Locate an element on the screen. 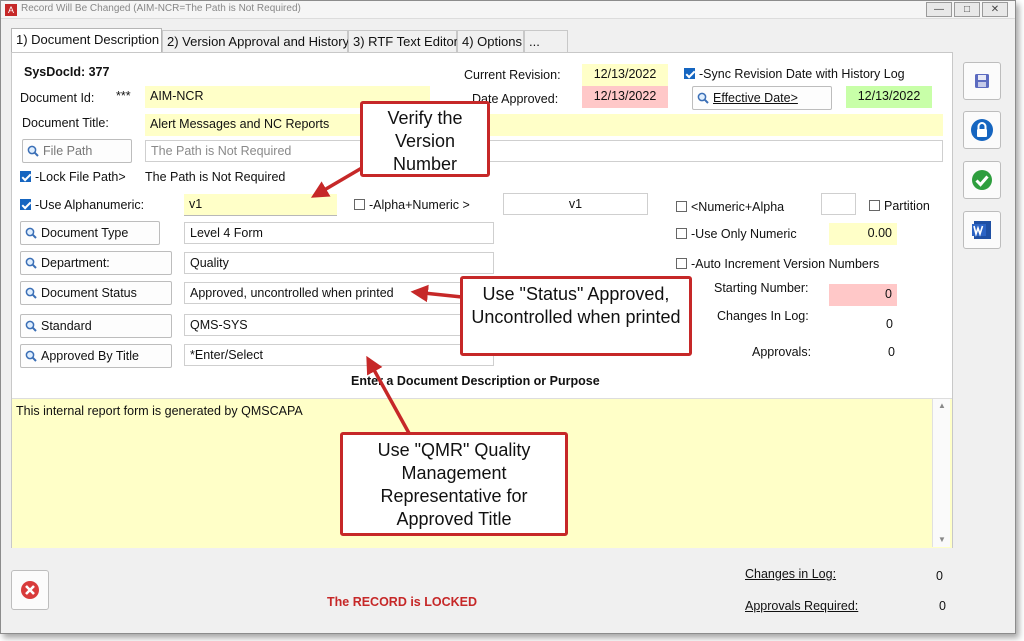 Image resolution: width=1024 pixels, height=641 pixels. standard-label: Standard is located at coordinates (66, 326).